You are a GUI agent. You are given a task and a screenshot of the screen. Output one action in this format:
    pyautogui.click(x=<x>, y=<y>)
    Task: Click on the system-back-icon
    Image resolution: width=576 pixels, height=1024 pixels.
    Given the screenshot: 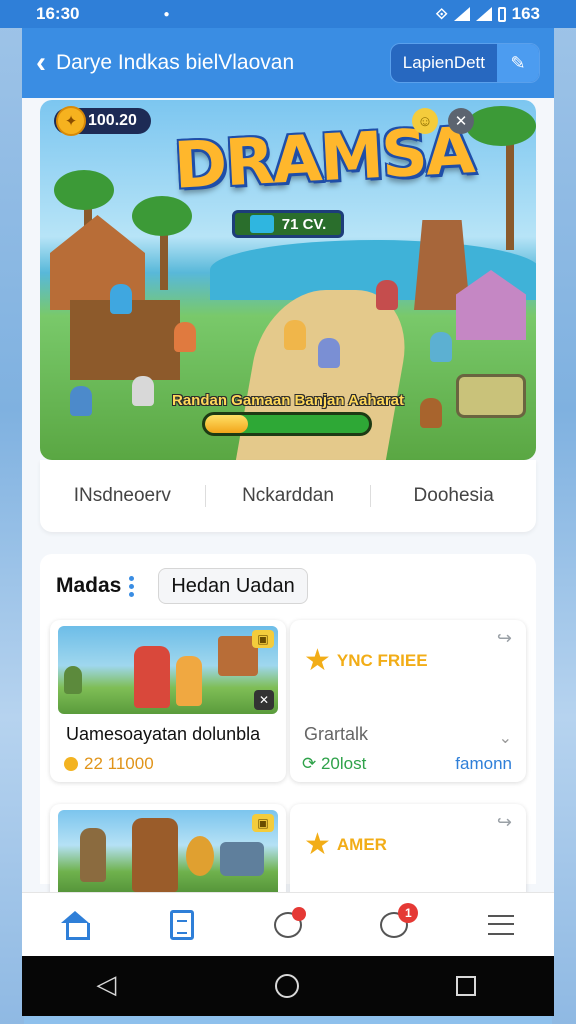 What is the action you would take?
    pyautogui.click(x=107, y=984)
    